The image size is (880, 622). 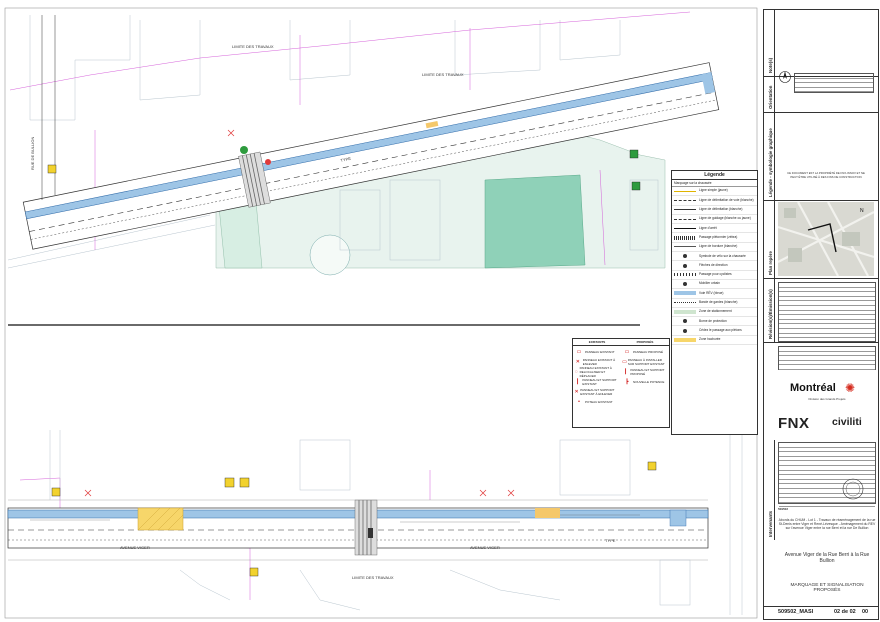 What do you see at coordinates (796, 612) in the screenshot?
I see `drawing-number: 509502_MASI` at bounding box center [796, 612].